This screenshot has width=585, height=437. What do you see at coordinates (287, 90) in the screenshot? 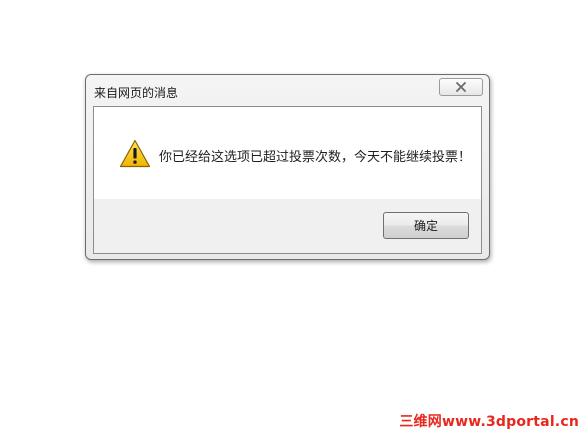
I see `dialog-titlebar: 来自网页的消息` at bounding box center [287, 90].